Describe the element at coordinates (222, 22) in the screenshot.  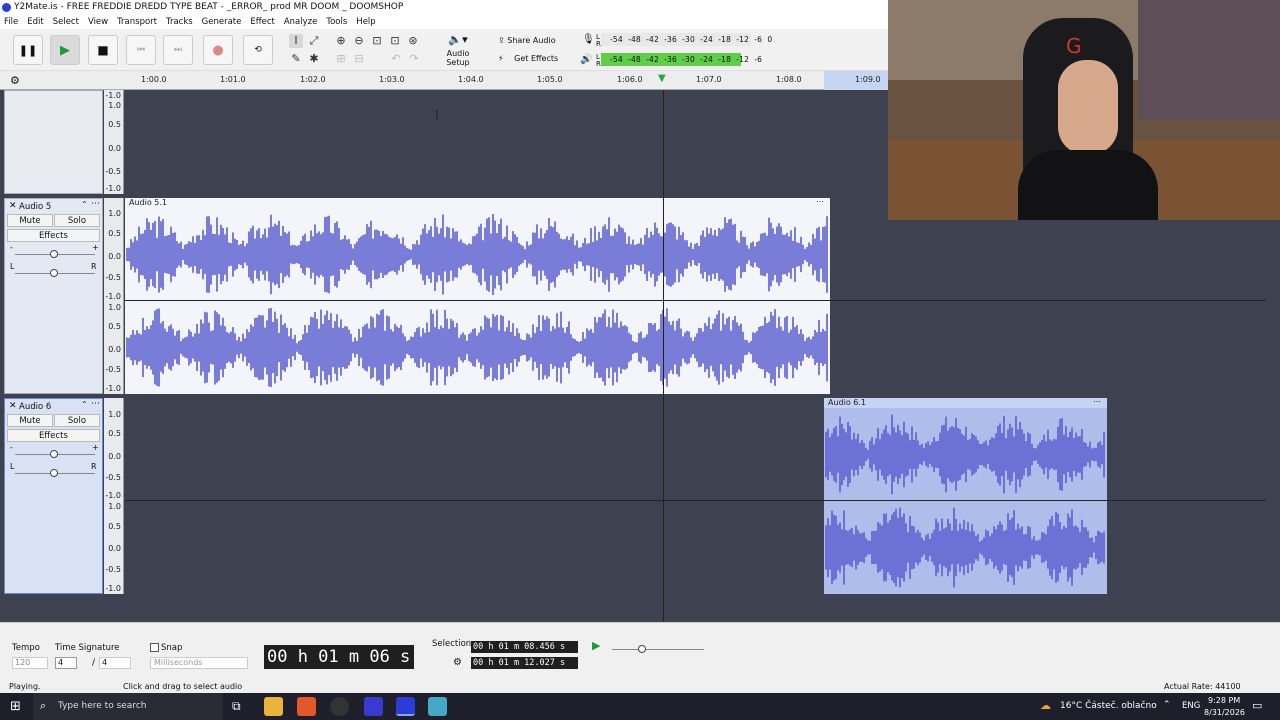
I see `menu-generate: Generate` at that location.